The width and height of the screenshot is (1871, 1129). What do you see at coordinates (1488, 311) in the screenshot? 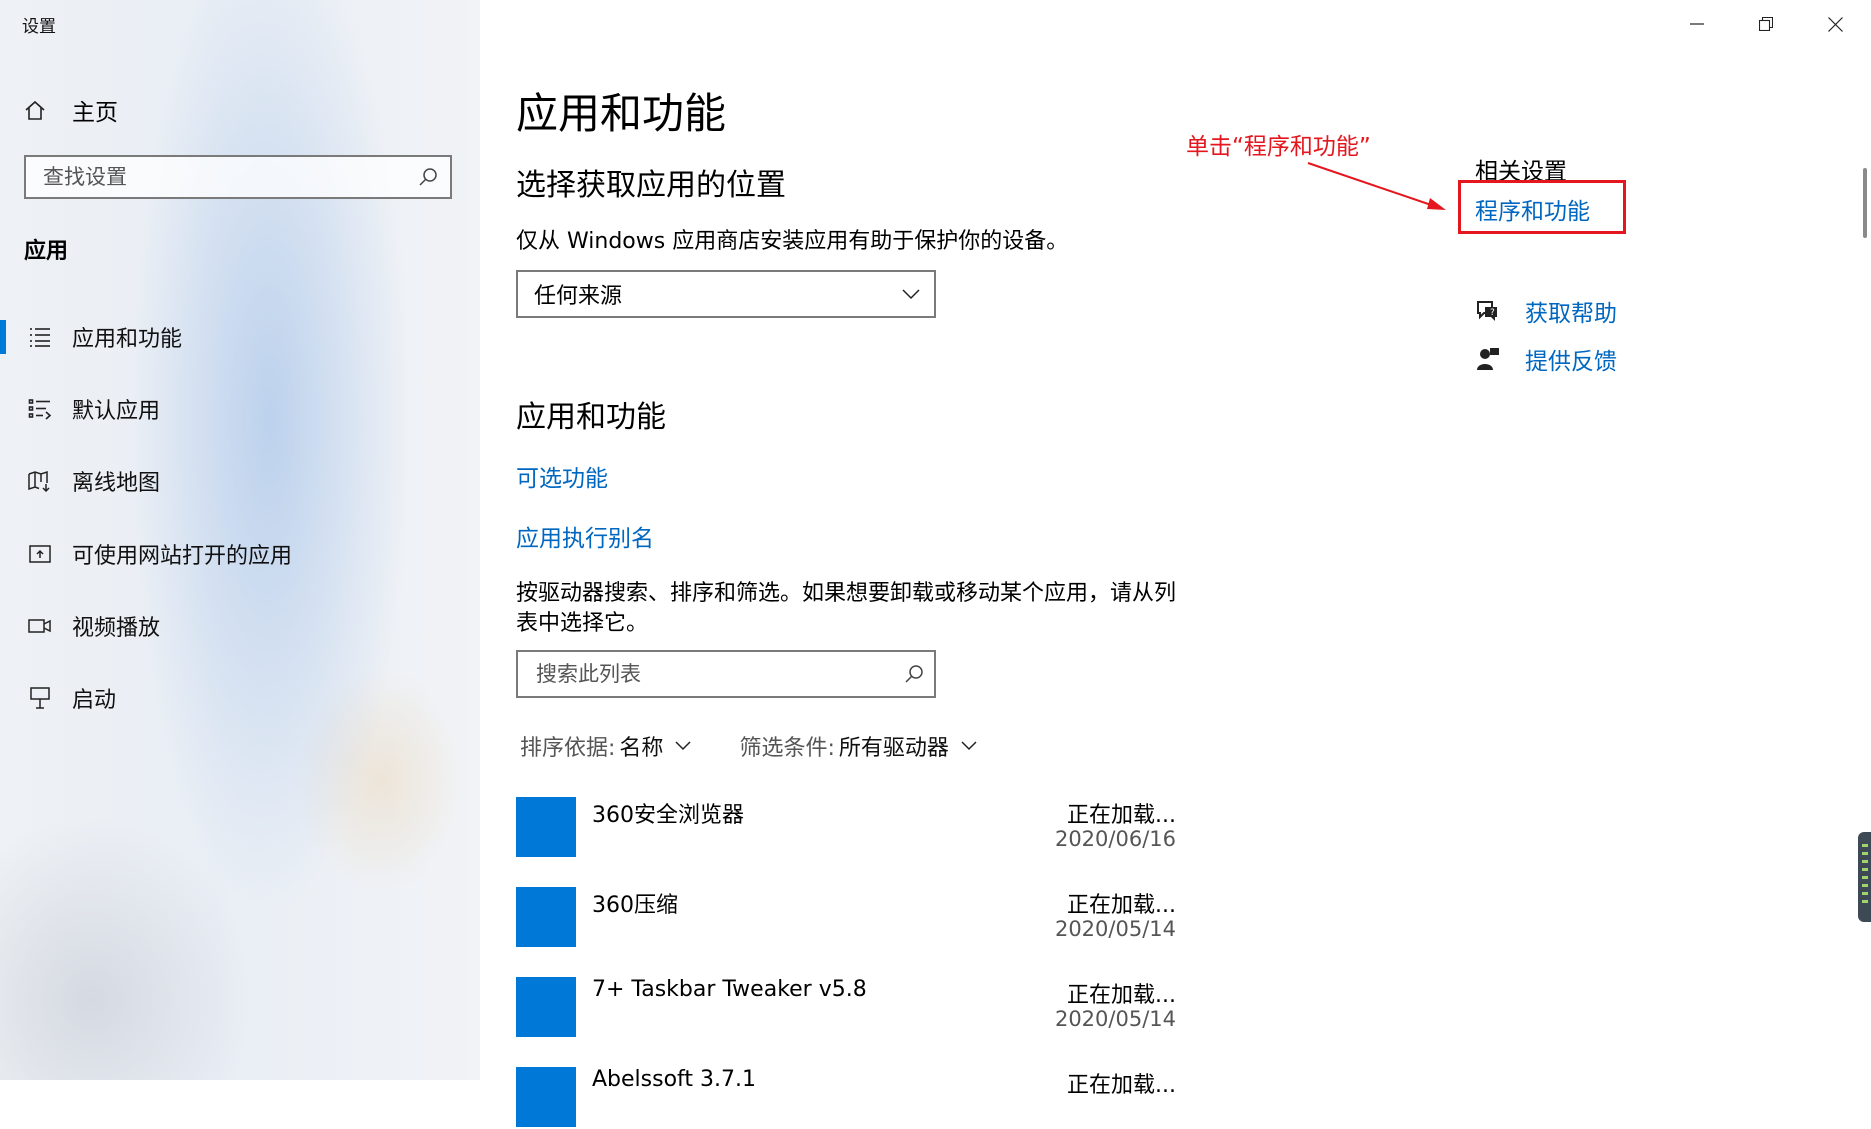
I see `get-help-icon: ?` at bounding box center [1488, 311].